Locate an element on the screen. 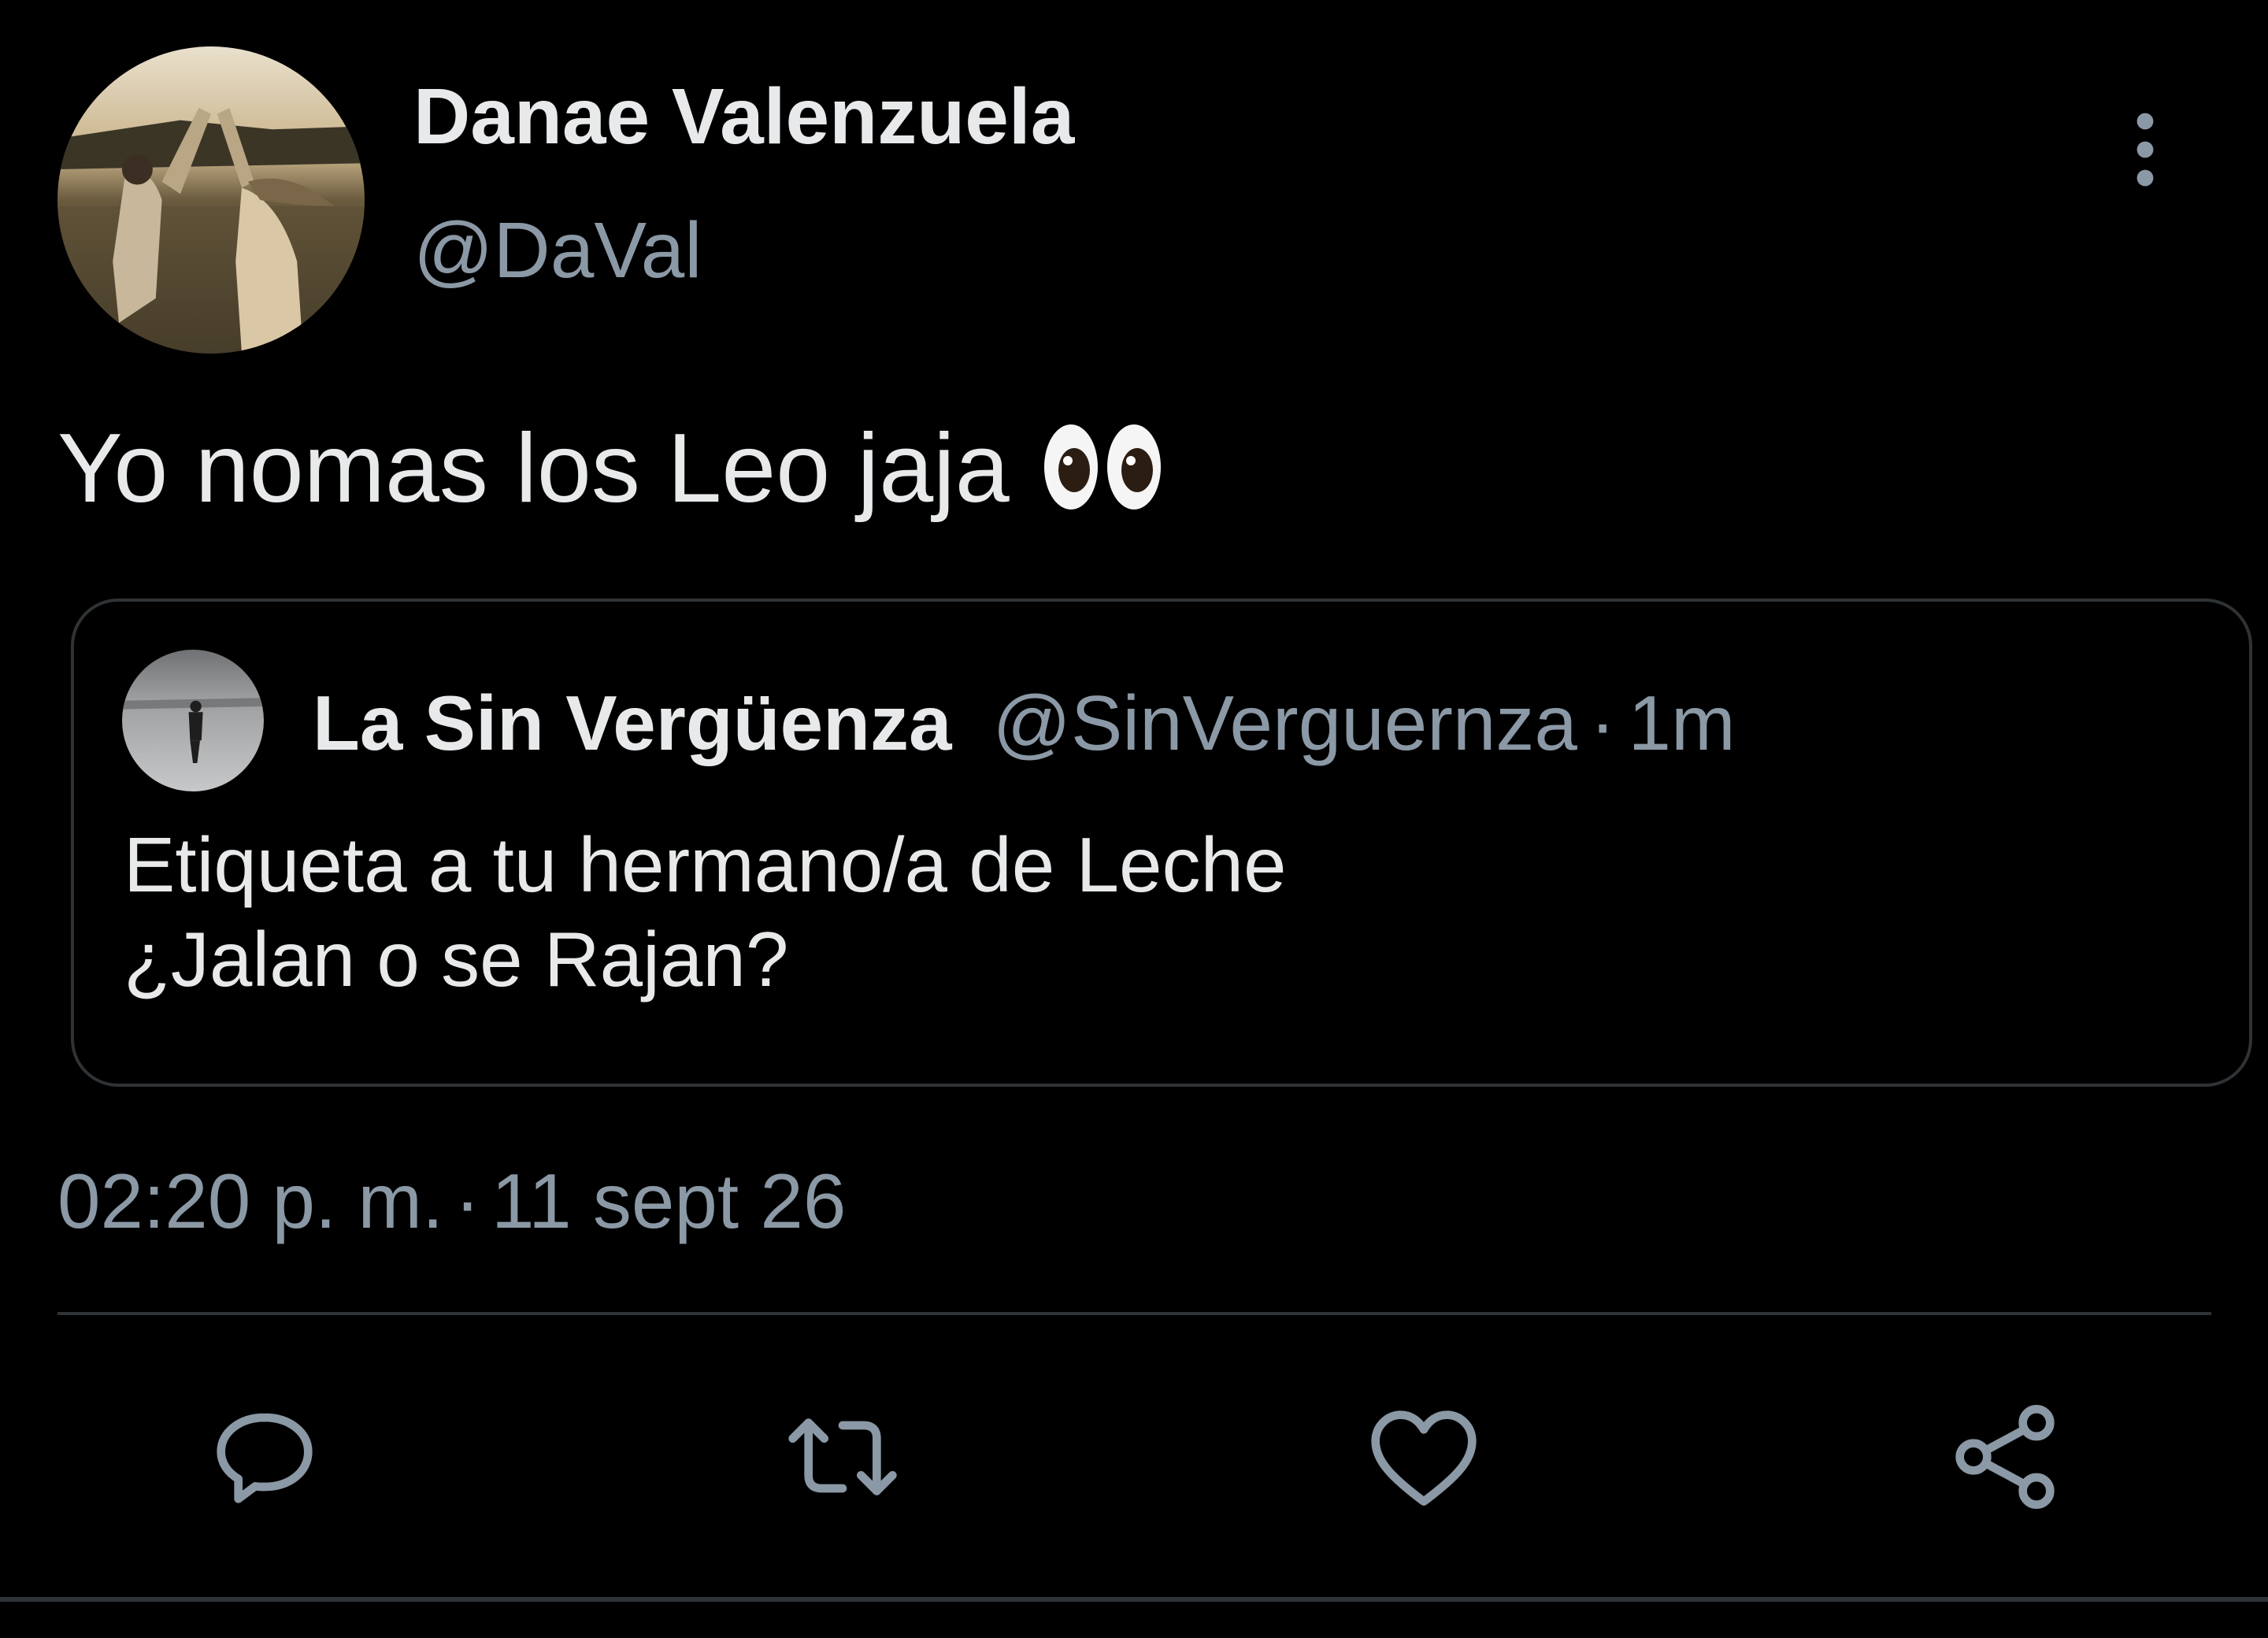  divider is located at coordinates (1134, 1313).